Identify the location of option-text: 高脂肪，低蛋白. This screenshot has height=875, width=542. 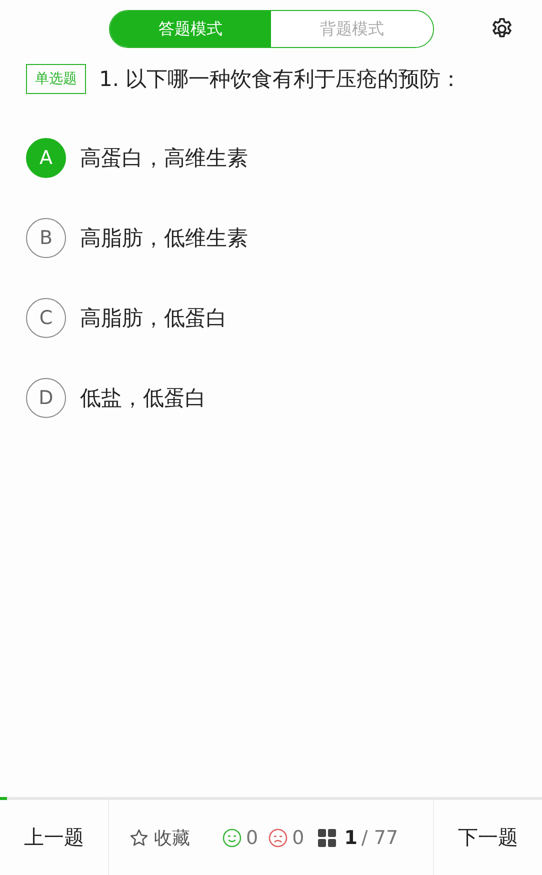
(153, 318).